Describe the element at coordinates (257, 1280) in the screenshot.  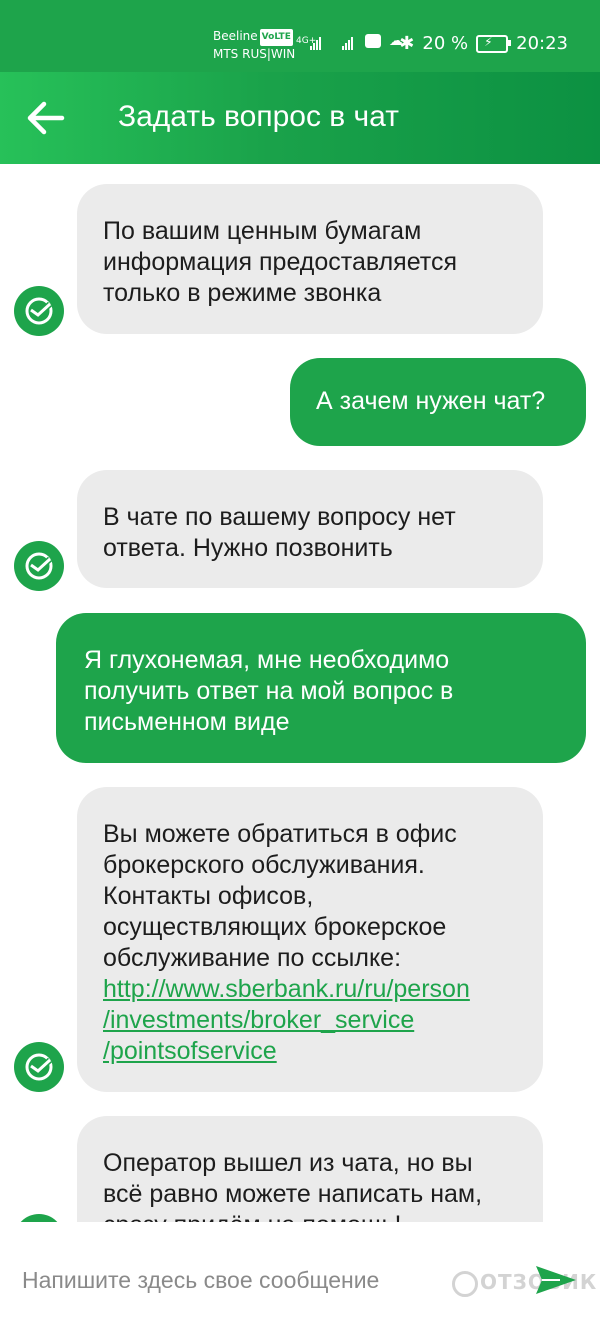
I see `message-input` at that location.